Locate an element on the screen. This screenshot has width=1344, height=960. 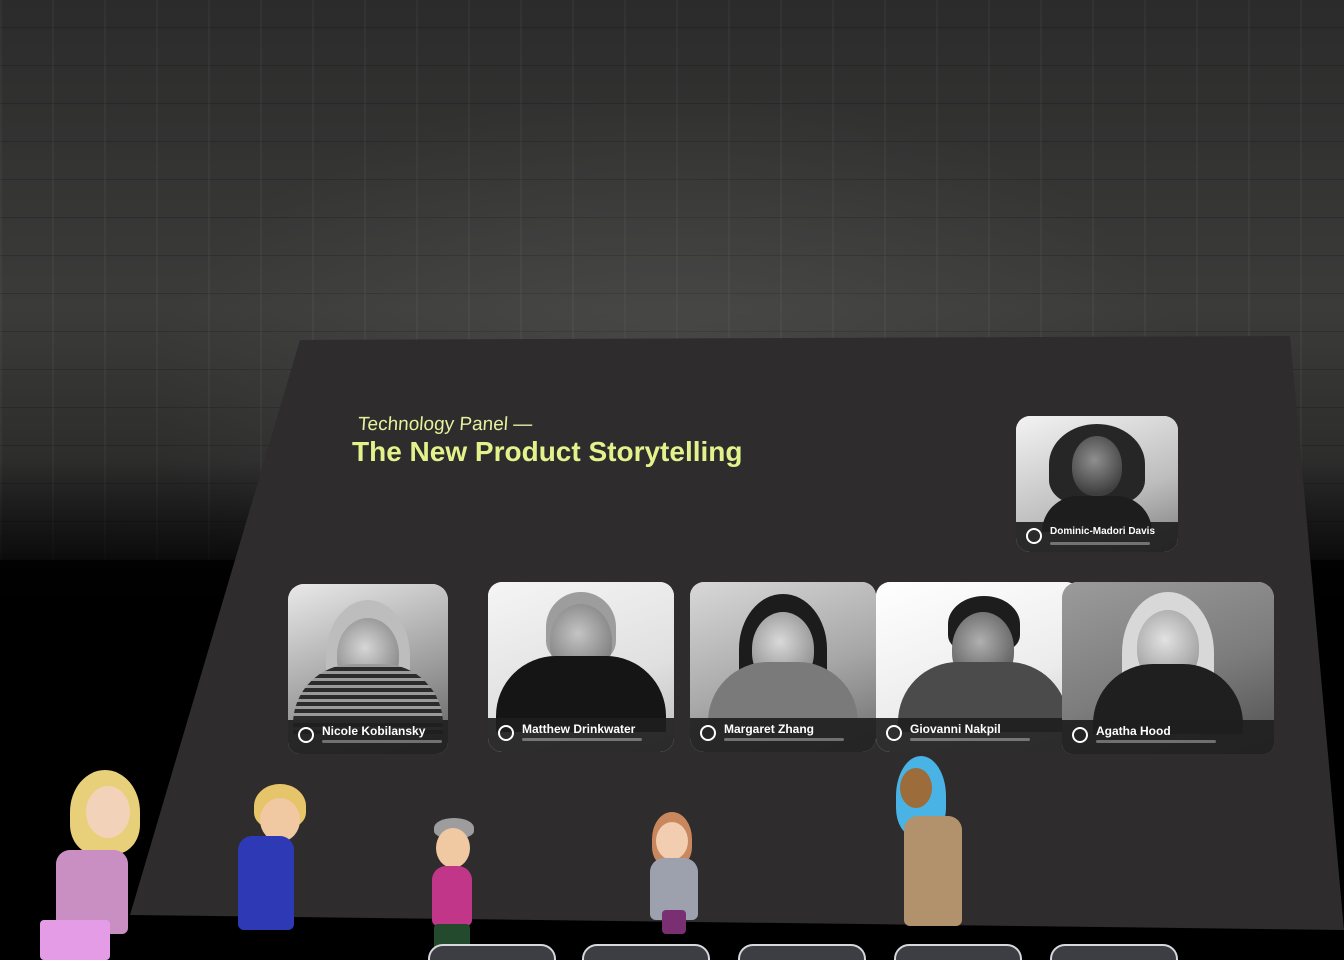
speaker-nameplate: Dominic-Madori Davis is located at coordinates (1097, 537).